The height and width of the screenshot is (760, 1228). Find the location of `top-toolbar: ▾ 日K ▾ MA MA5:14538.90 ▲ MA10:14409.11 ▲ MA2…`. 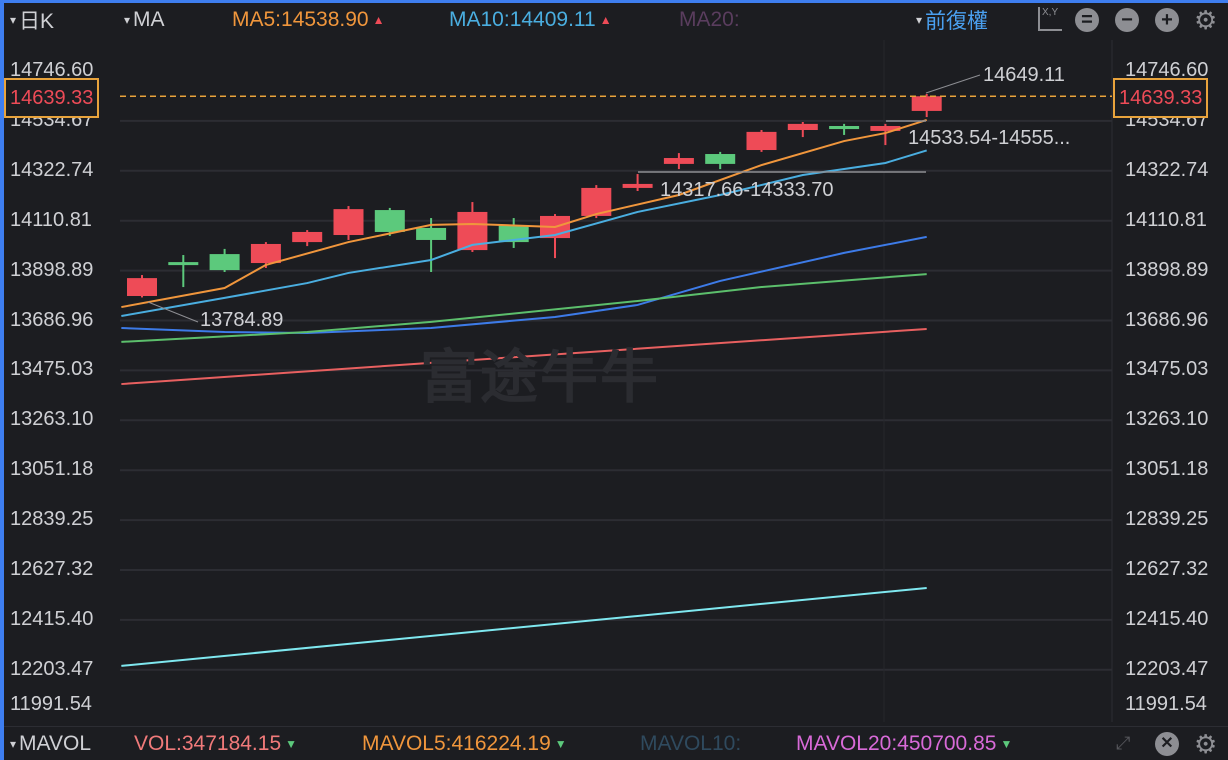

top-toolbar: ▾ 日K ▾ MA MA5:14538.90 ▲ MA10:14409.11 ▲ MA2… is located at coordinates (616, 20).